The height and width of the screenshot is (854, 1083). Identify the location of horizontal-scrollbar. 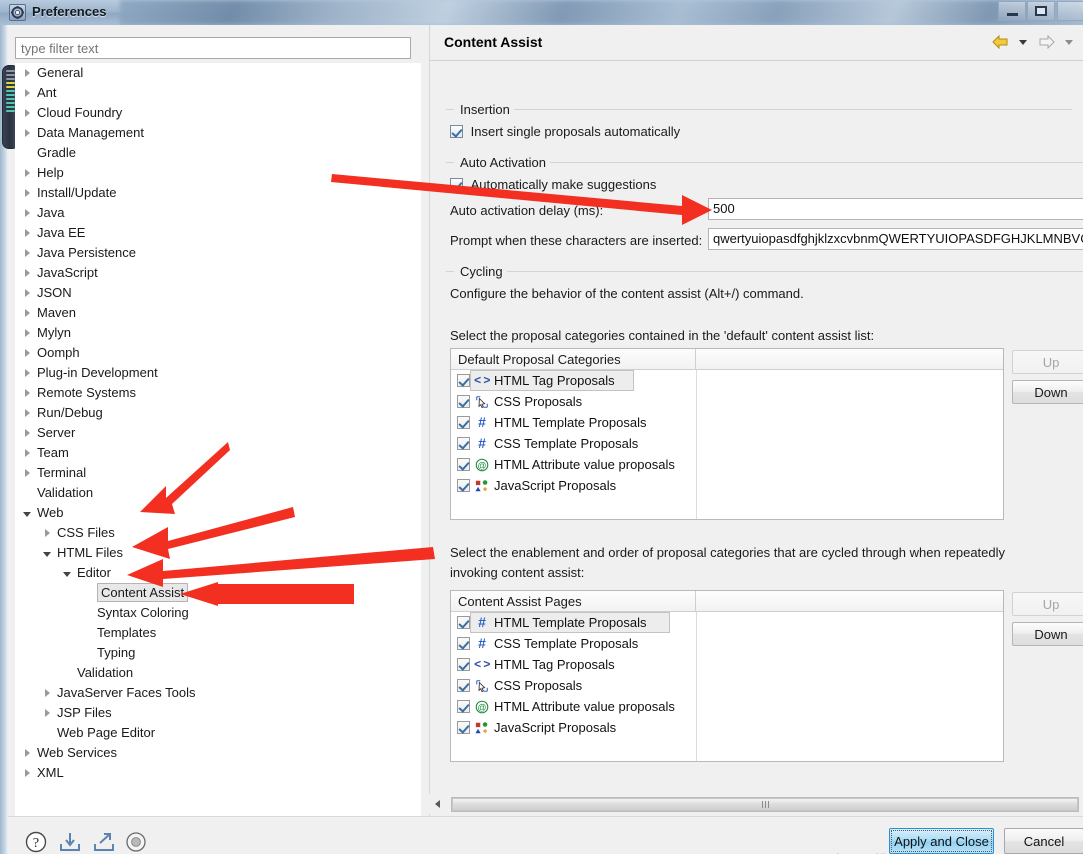
(756, 804).